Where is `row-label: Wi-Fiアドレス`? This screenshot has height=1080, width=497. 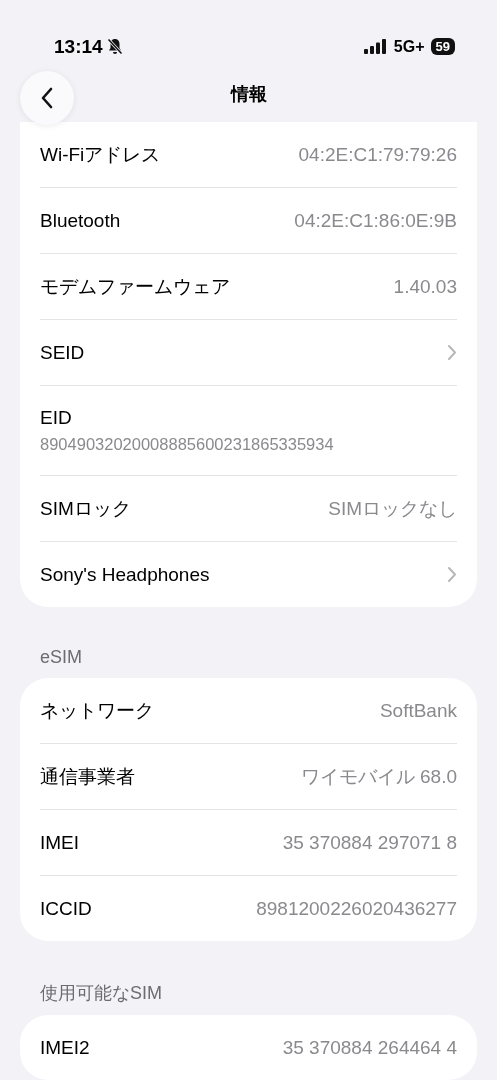
row-label: Wi-Fiアドレス is located at coordinates (100, 154).